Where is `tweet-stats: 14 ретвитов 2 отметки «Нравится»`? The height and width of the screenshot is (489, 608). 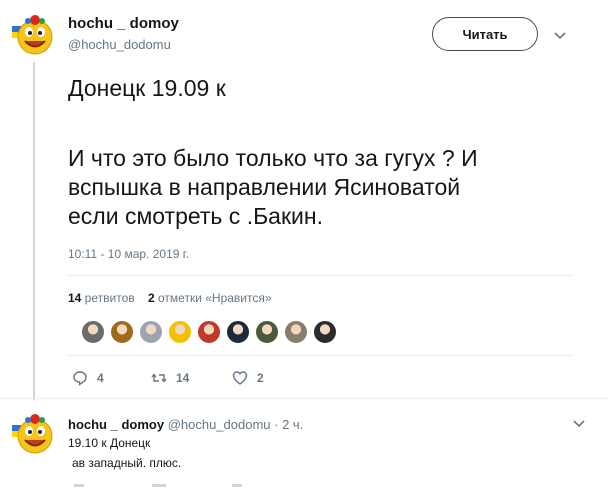
tweet-stats: 14 ретвитов 2 отметки «Нравится» is located at coordinates (170, 298).